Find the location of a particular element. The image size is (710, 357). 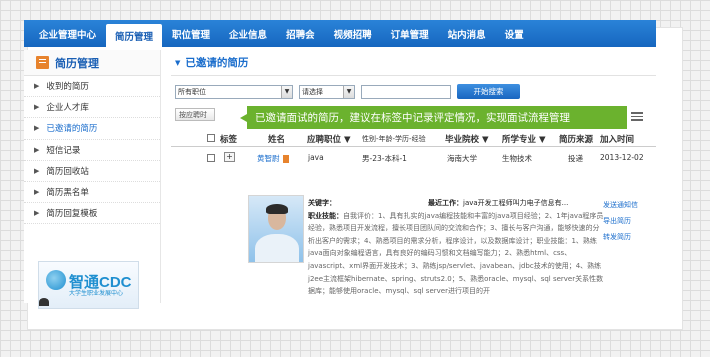

header-major-label: 所学专业 is located at coordinates (519, 140).